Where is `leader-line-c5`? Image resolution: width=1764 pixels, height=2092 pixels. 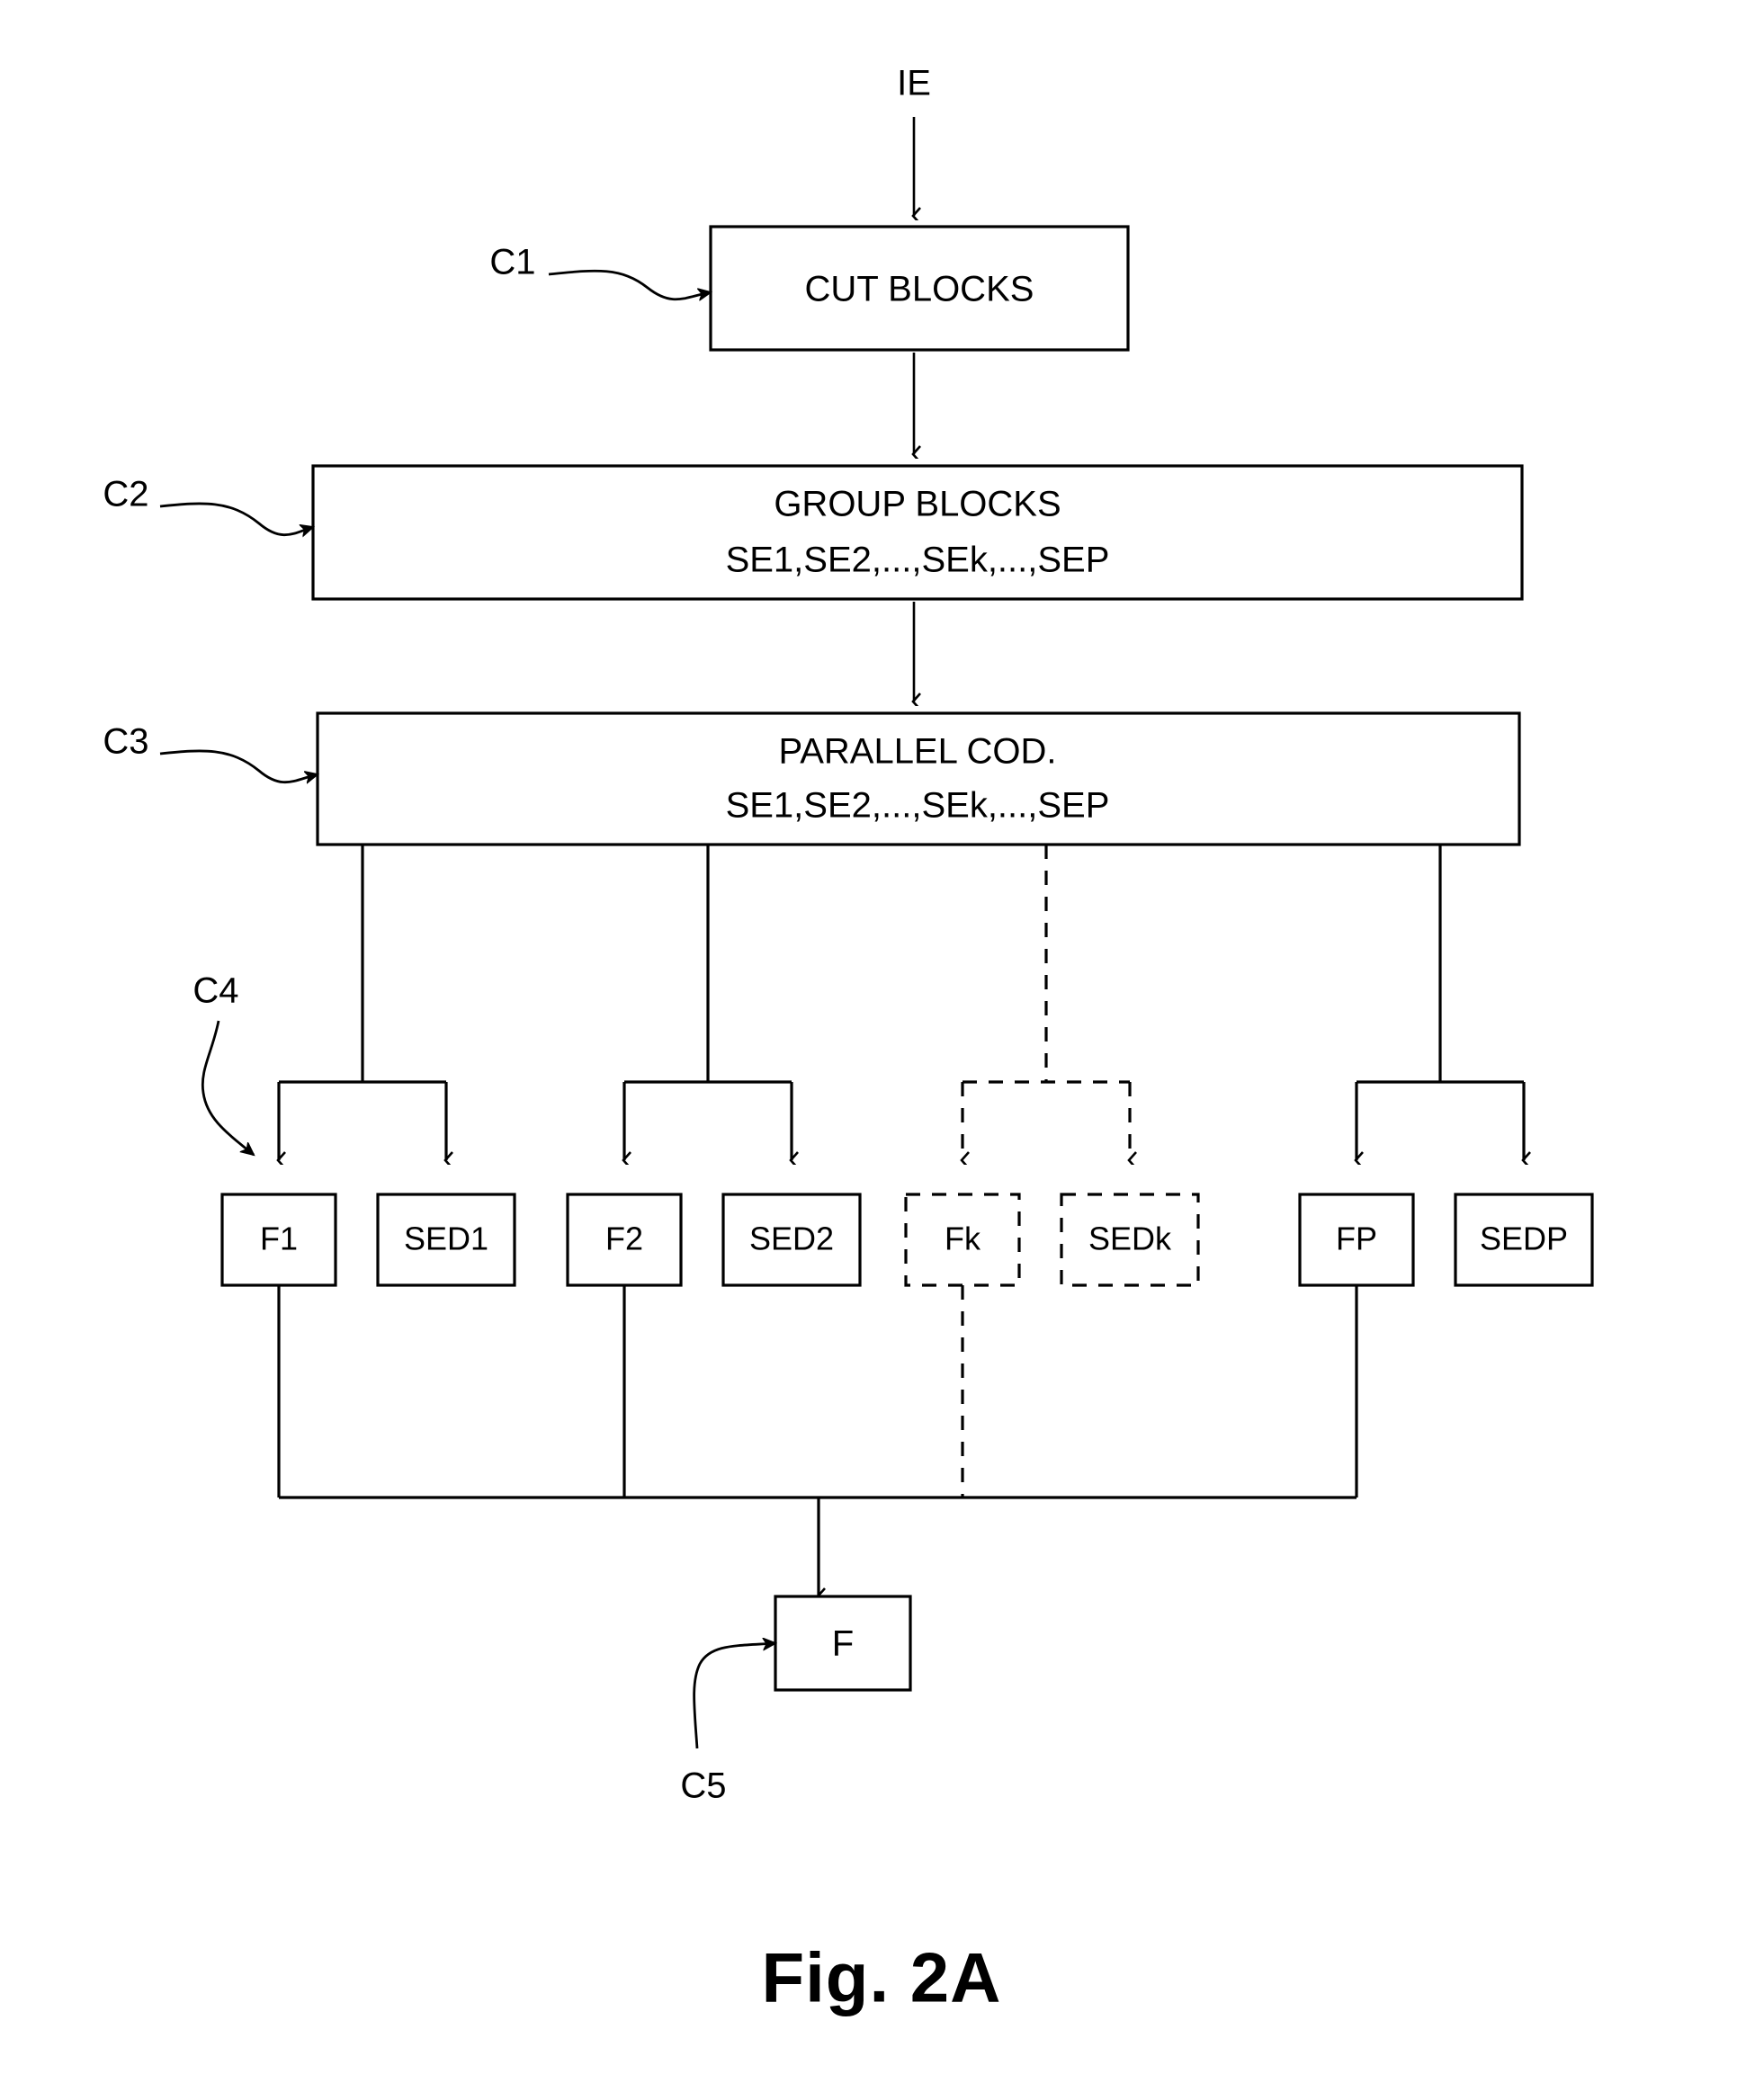
leader-line-c5 is located at coordinates (734, 1696).